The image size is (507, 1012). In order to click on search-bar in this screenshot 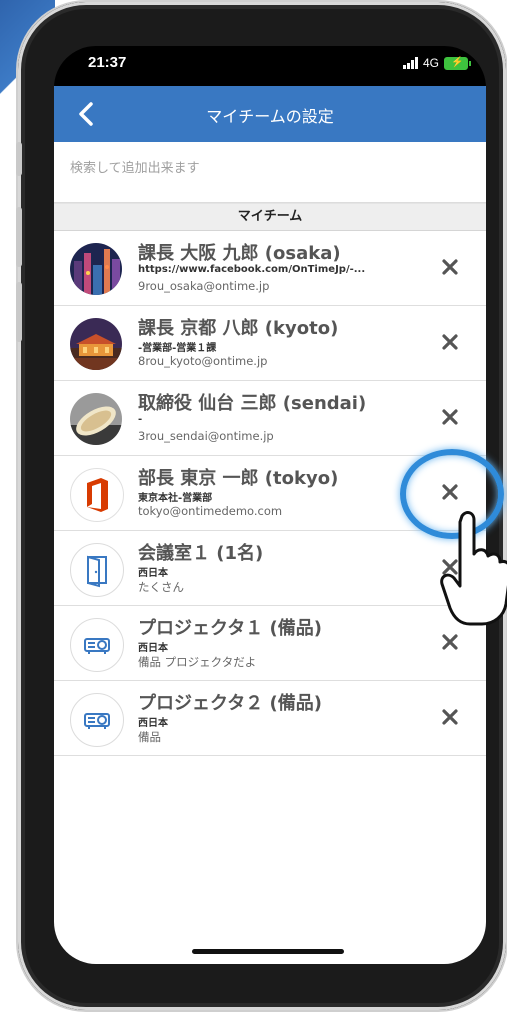, I will do `click(270, 172)`.